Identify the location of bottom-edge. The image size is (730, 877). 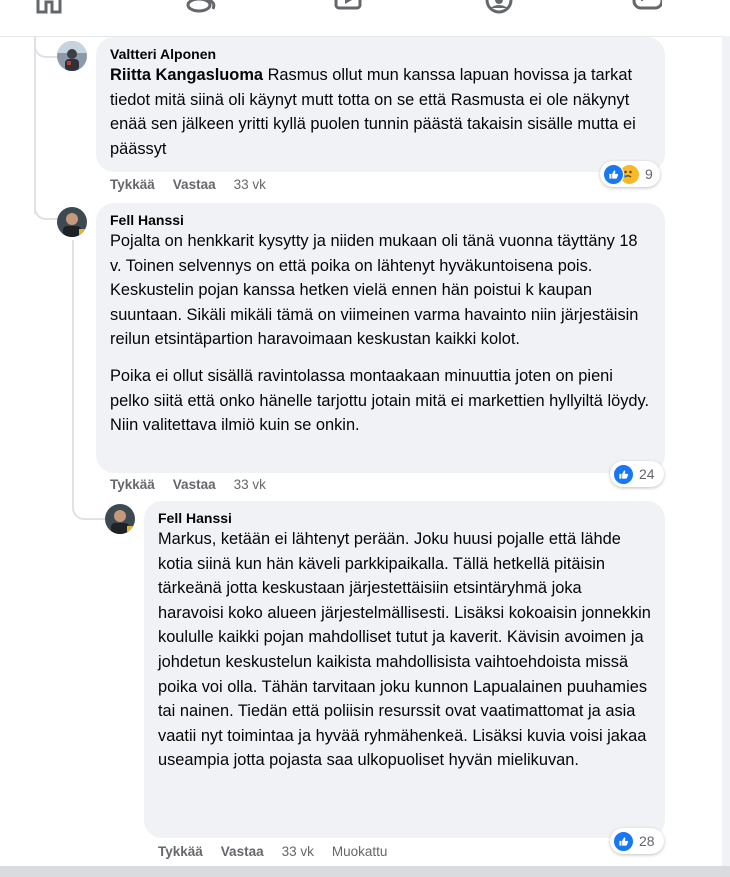
(365, 871).